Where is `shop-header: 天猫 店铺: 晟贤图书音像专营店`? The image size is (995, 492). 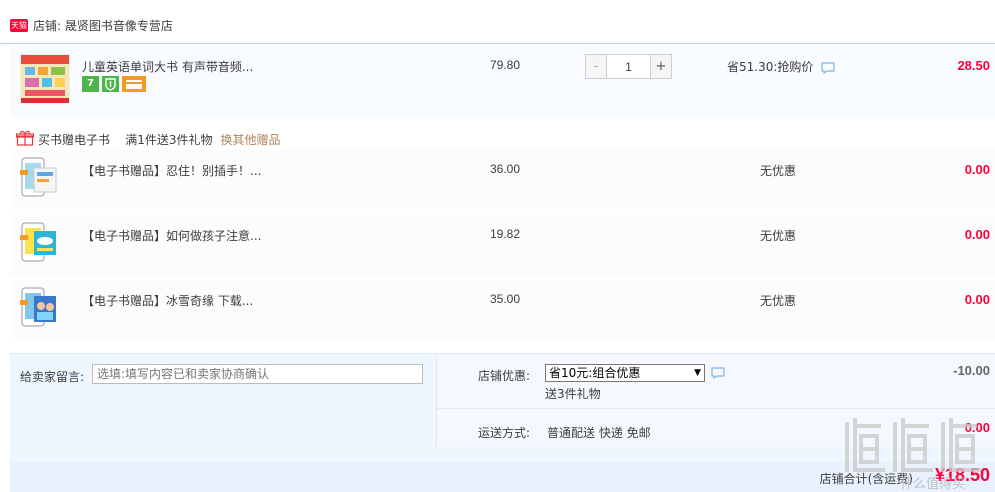
shop-header: 天猫 店铺: 晟贤图书音像专营店 is located at coordinates (497, 22).